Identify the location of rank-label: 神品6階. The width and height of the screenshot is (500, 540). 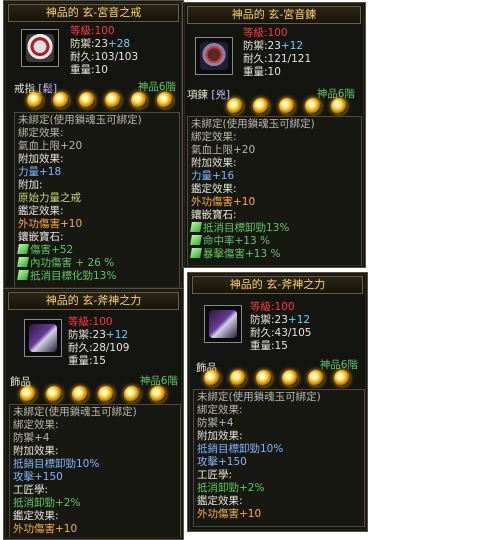
(156, 87).